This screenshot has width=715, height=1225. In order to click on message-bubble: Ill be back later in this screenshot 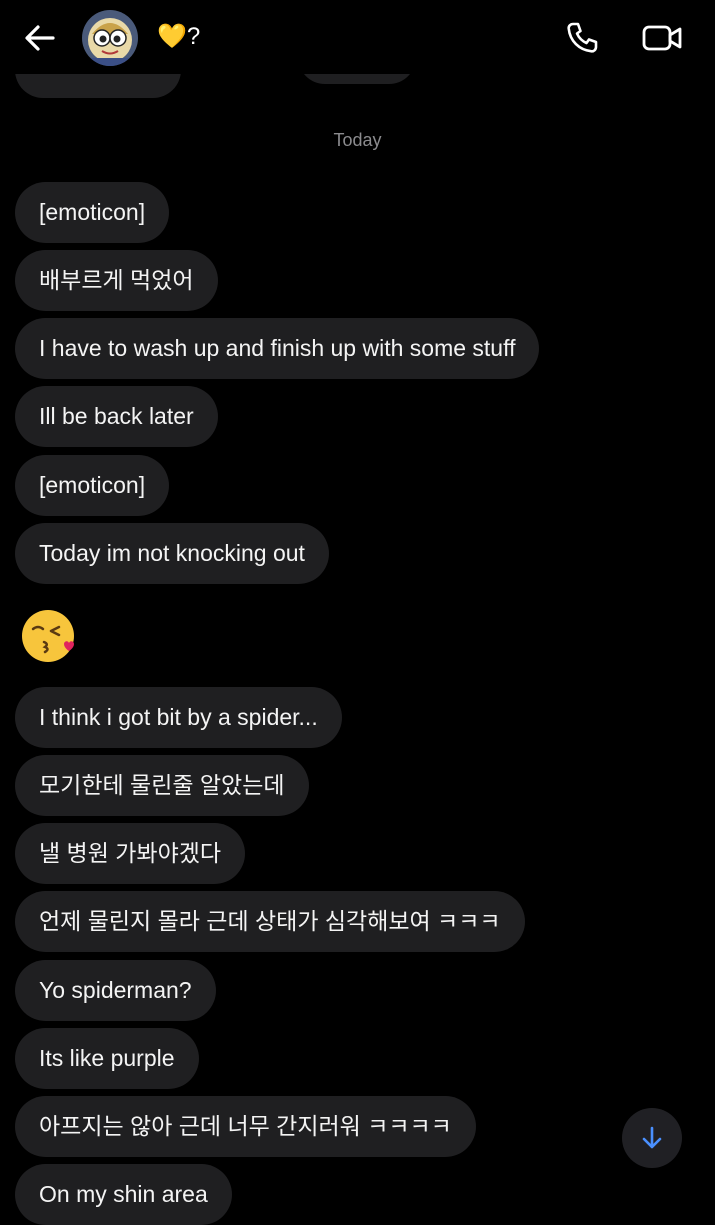, I will do `click(116, 416)`.